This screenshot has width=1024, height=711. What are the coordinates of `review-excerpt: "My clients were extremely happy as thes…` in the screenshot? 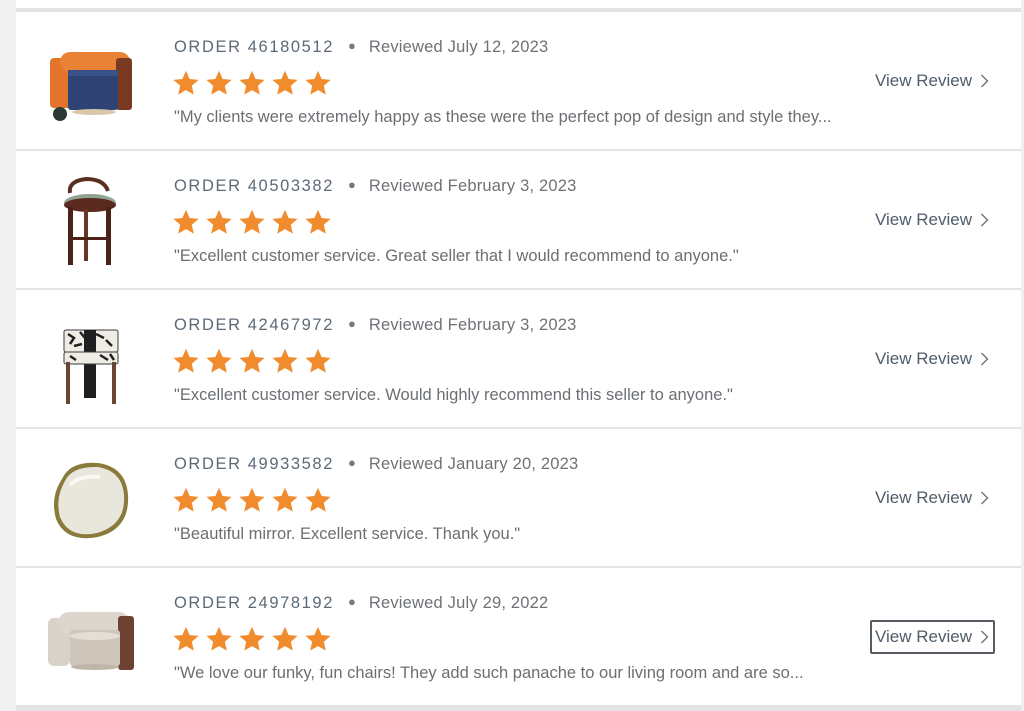 It's located at (503, 117).